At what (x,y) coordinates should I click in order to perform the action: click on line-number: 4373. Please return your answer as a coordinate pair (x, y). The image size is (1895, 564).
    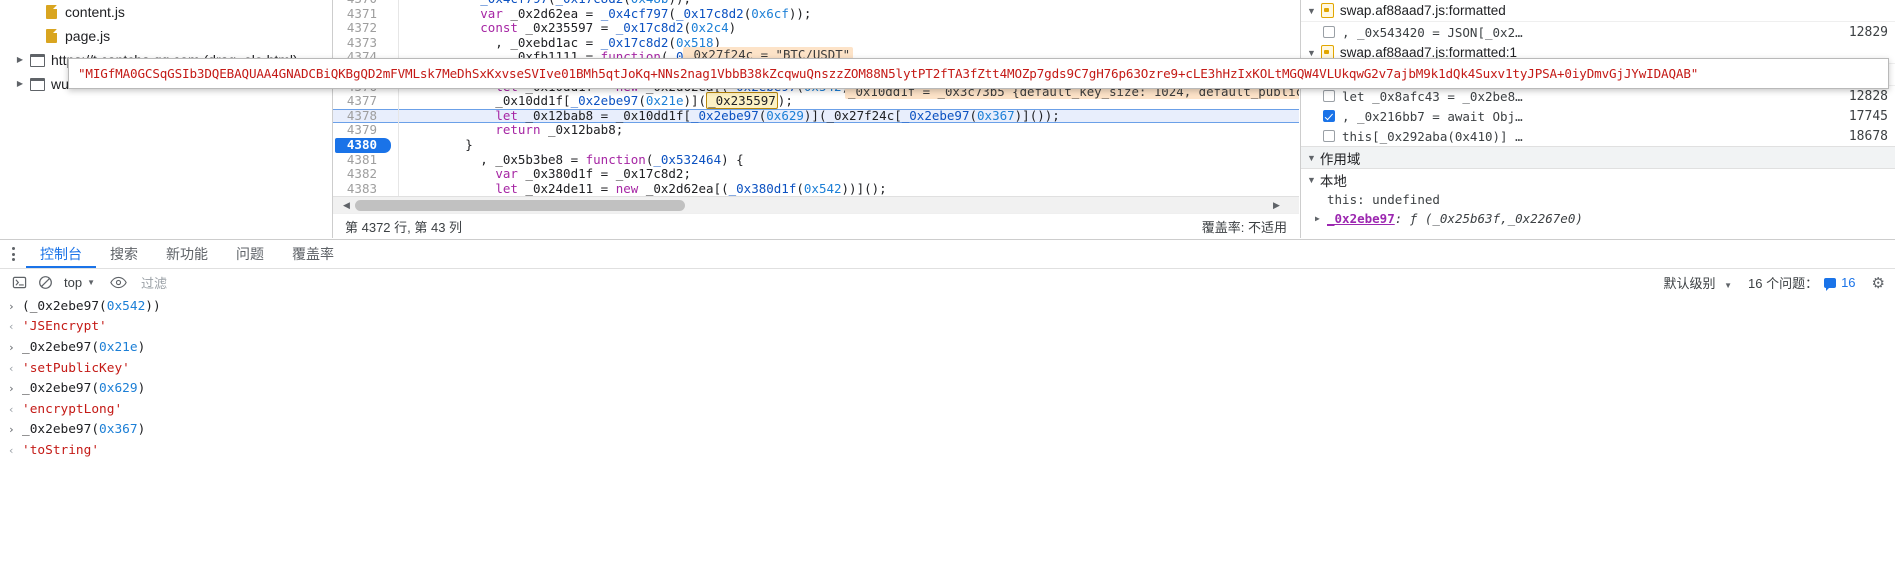
    Looking at the image, I should click on (359, 43).